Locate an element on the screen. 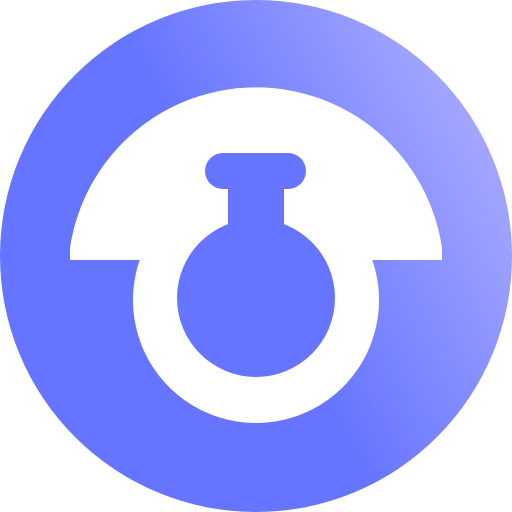  flask-bulb is located at coordinates (256, 298).